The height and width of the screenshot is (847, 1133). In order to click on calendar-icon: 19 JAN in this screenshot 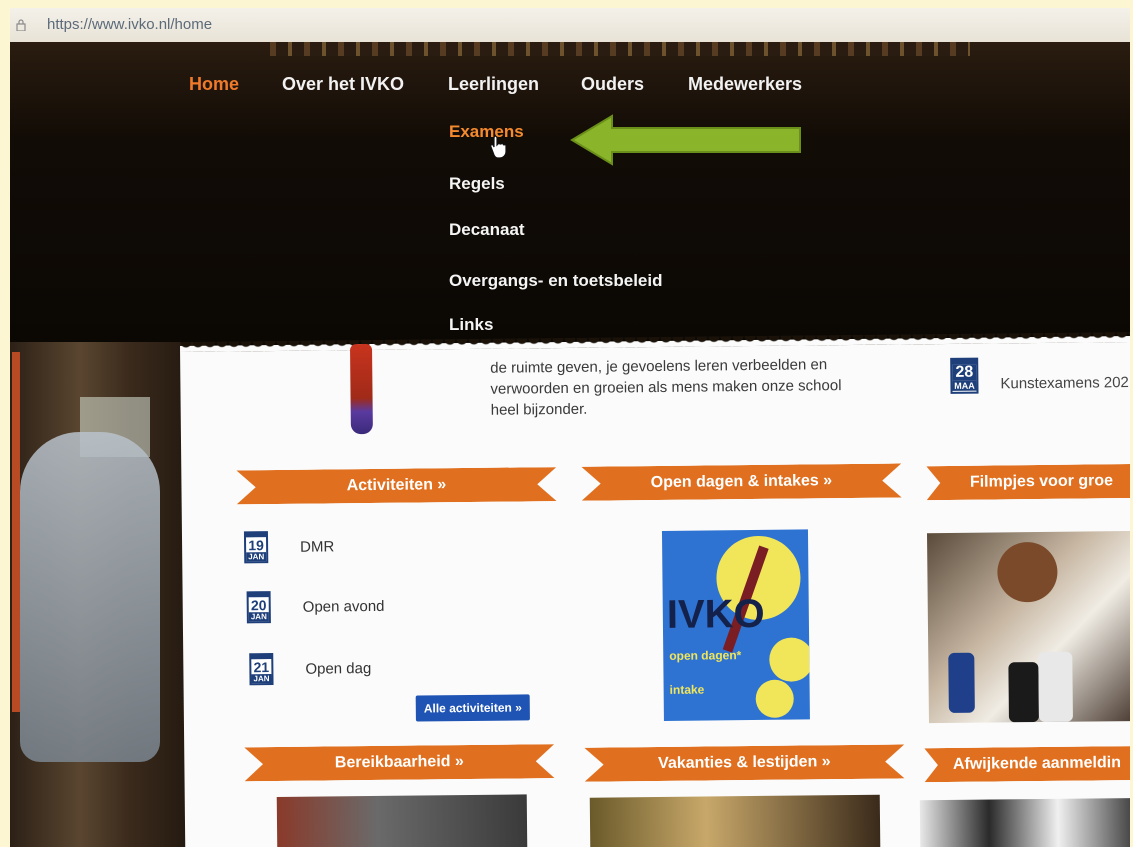, I will do `click(256, 547)`.